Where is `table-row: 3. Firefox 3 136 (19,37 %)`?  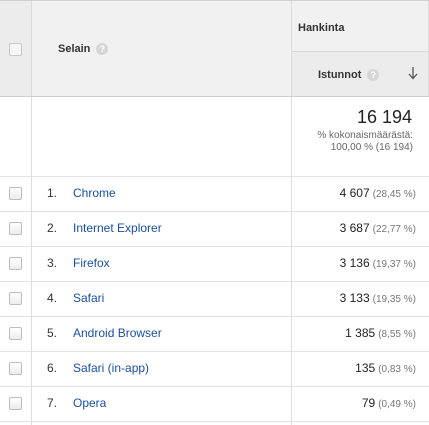
table-row: 3. Firefox 3 136 (19,37 %) is located at coordinates (214, 263).